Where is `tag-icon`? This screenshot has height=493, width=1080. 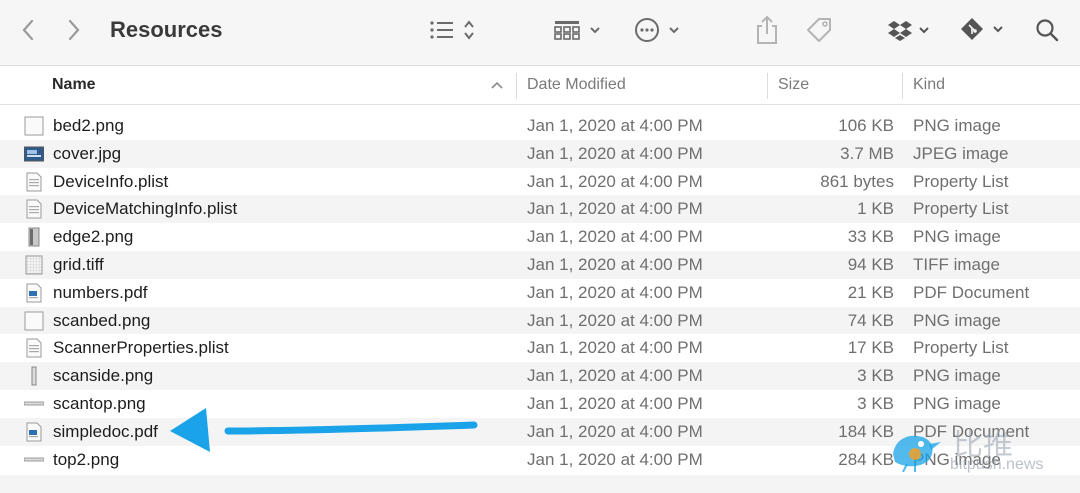
tag-icon is located at coordinates (819, 30).